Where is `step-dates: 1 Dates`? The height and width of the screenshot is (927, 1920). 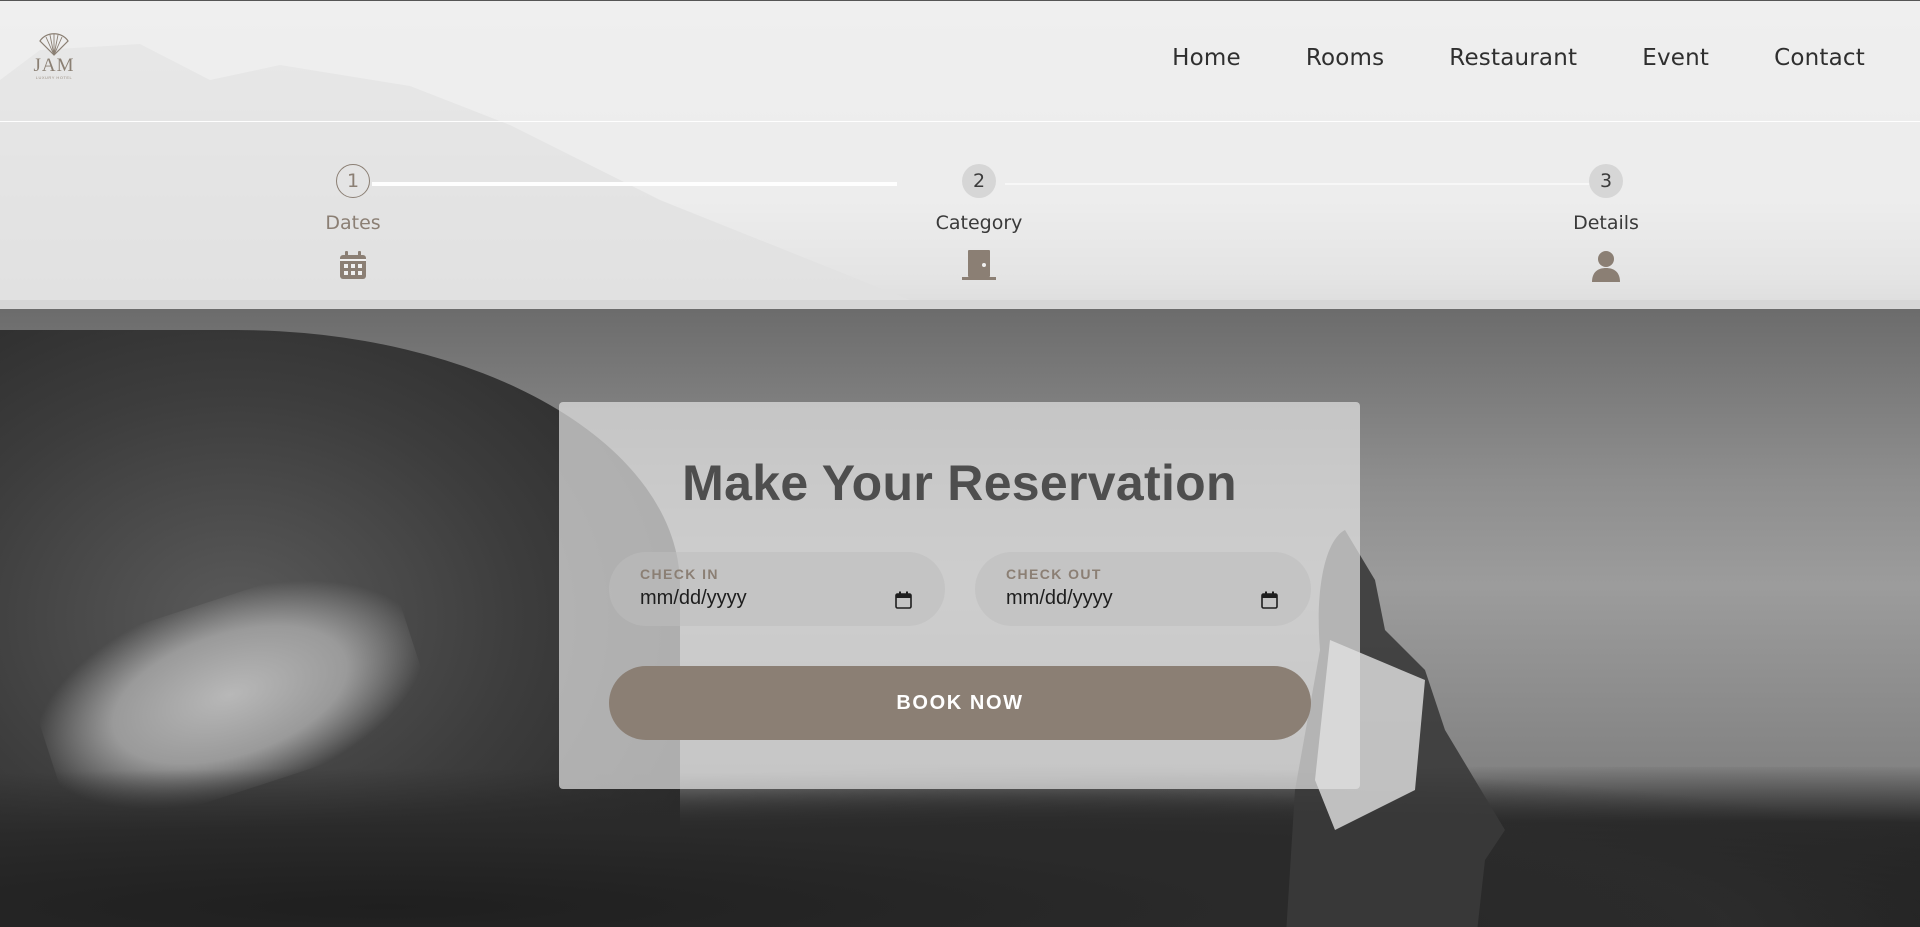 step-dates: 1 Dates is located at coordinates (353, 220).